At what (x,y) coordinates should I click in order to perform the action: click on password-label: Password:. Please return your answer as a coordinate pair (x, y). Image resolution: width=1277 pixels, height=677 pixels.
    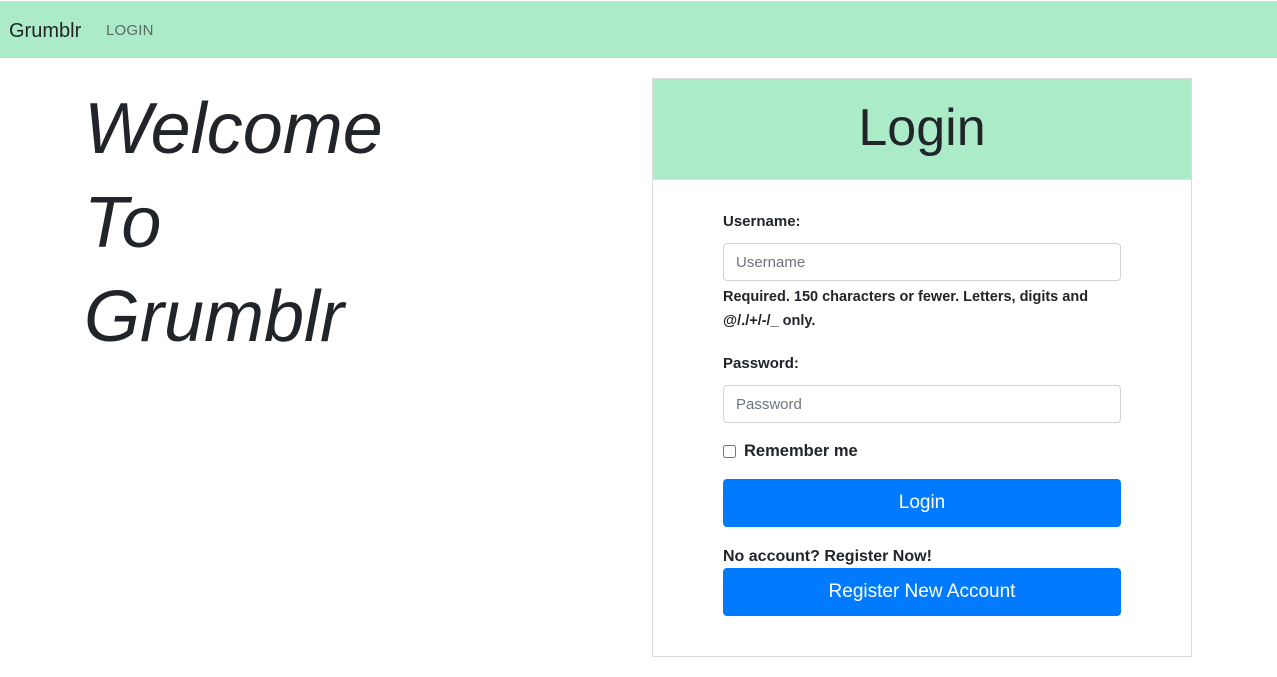
    Looking at the image, I should click on (761, 363).